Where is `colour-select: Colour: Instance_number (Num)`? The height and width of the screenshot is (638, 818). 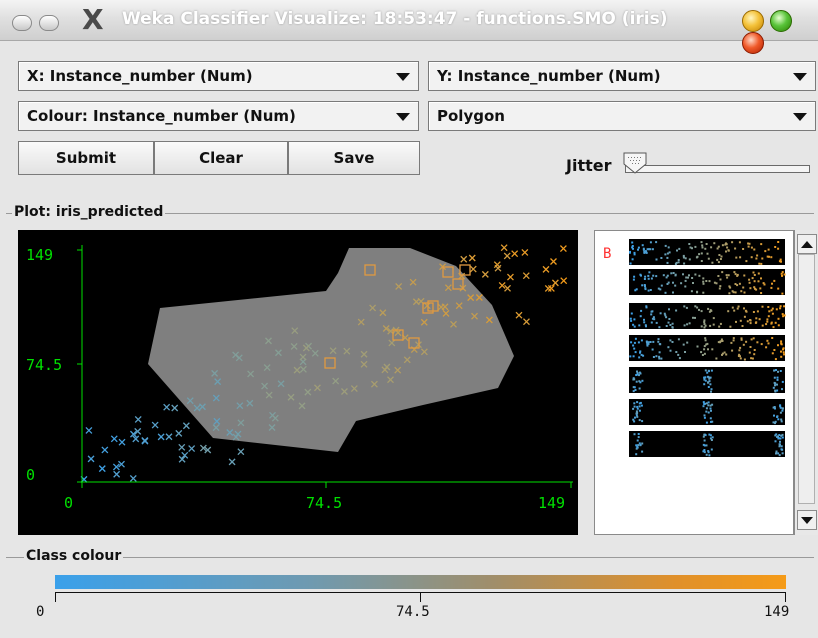
colour-select: Colour: Instance_number (Num) is located at coordinates (218, 116).